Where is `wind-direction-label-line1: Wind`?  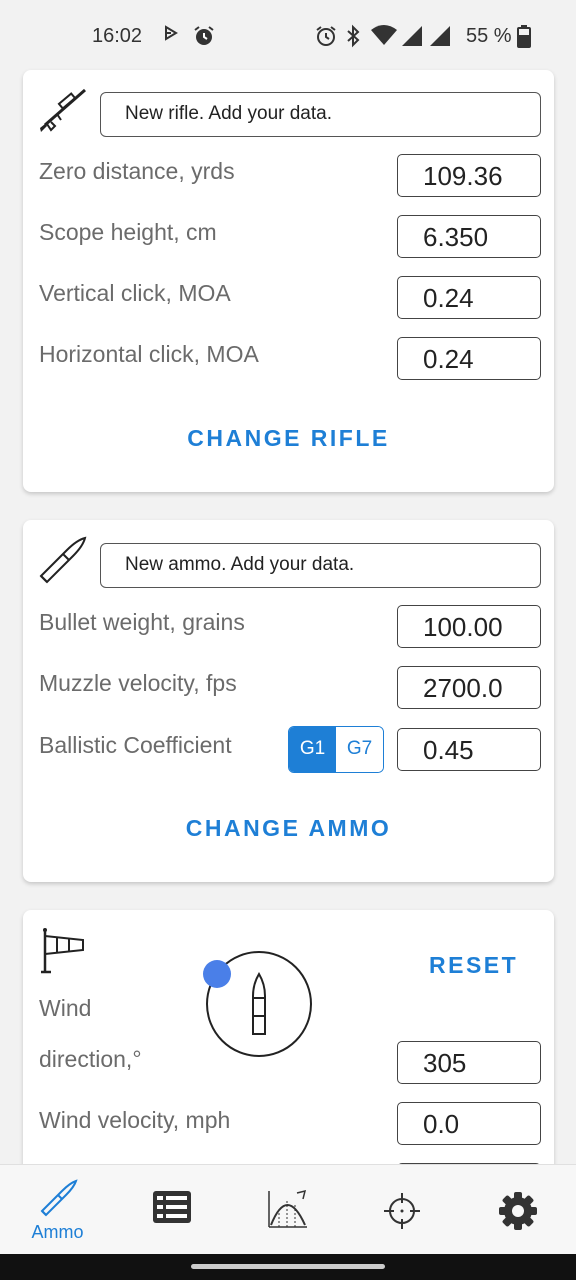
wind-direction-label-line1: Wind is located at coordinates (65, 1008).